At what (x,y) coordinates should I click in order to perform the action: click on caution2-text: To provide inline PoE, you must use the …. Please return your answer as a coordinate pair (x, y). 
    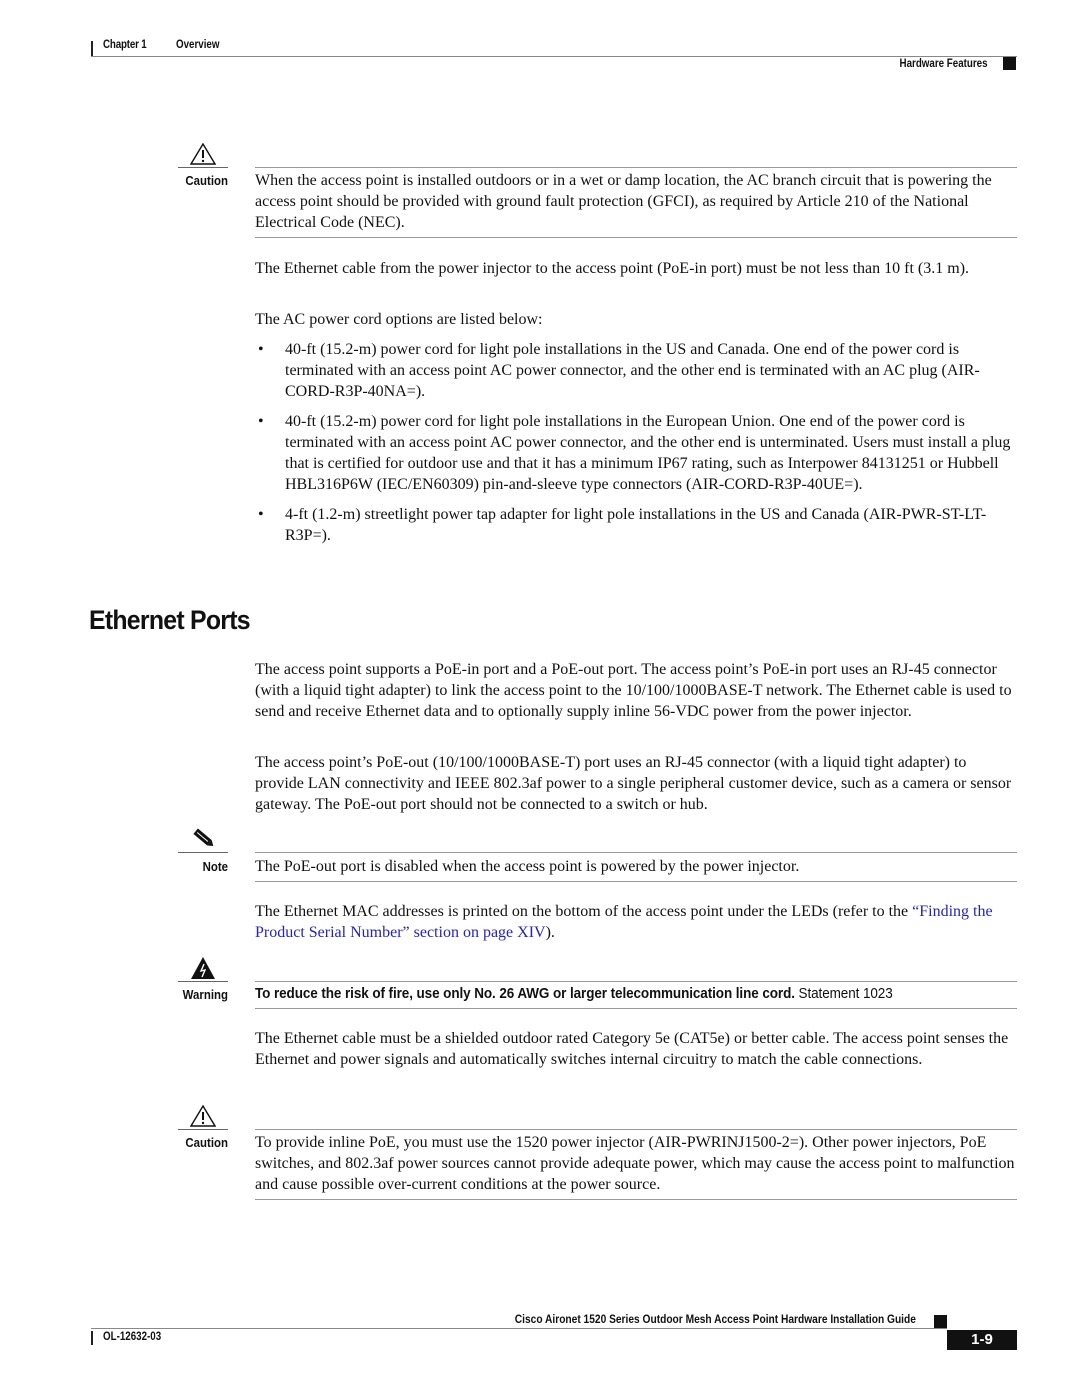
    Looking at the image, I should click on (636, 1163).